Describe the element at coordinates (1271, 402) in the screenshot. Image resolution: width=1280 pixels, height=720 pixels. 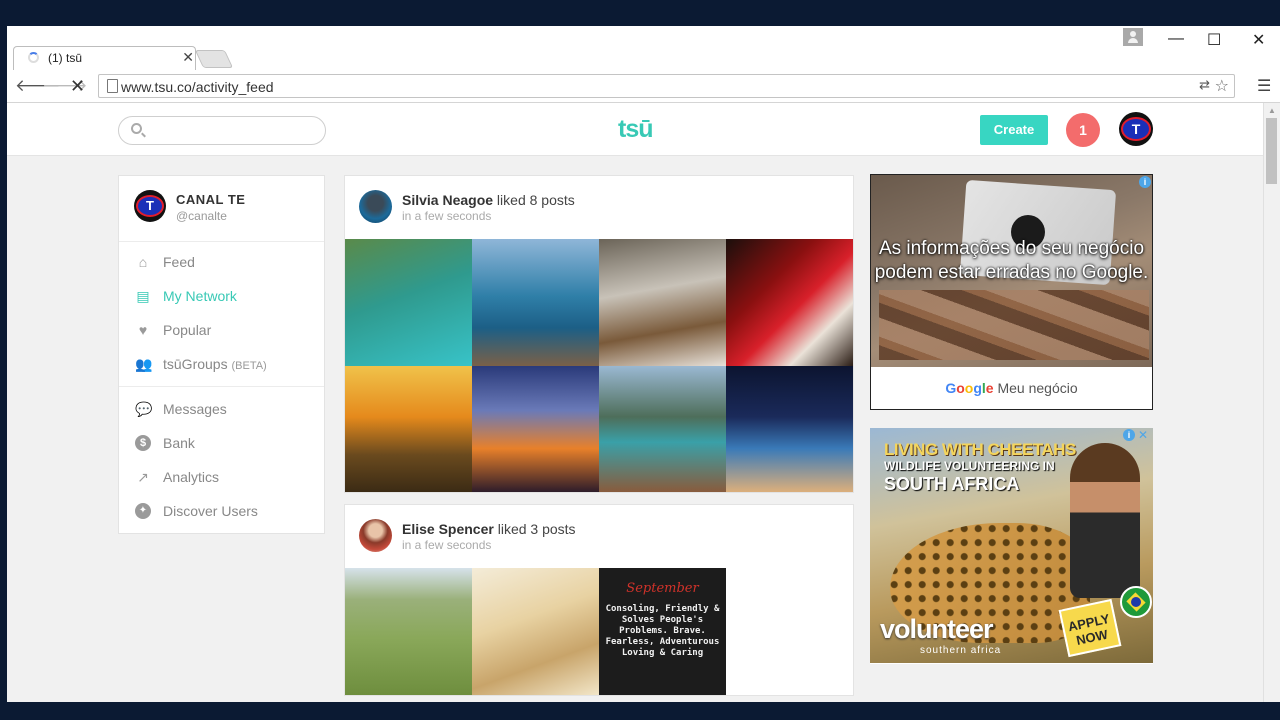
I see `page-scrollbar: ▲` at that location.